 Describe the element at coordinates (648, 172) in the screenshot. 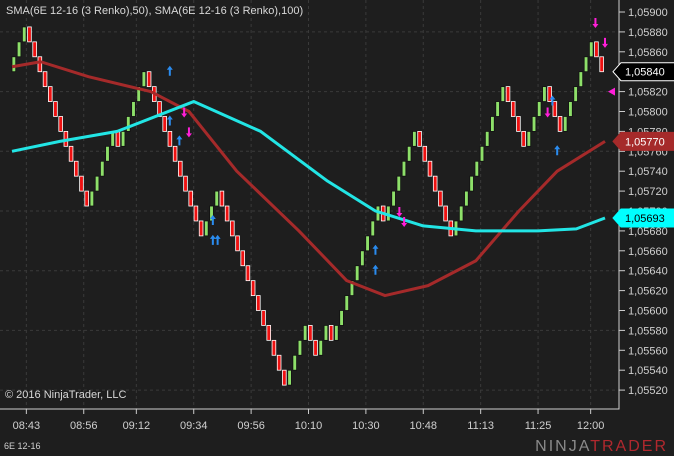

I see `y-tick-label: 1,05740` at that location.